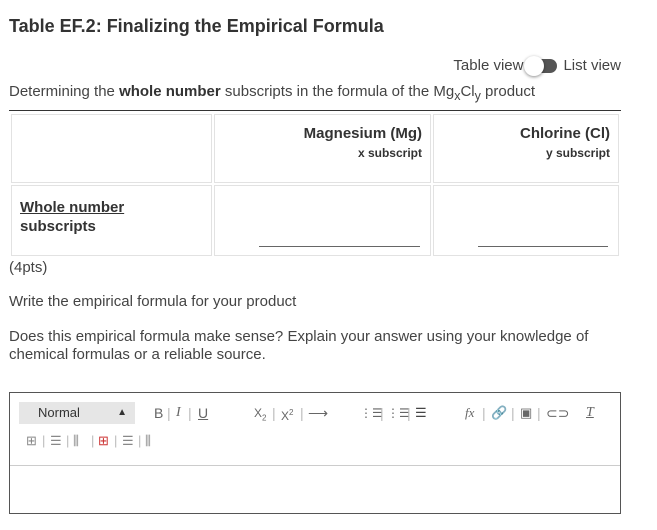 The image size is (657, 530). I want to click on row-label: Whole number subscripts, so click(111, 220).